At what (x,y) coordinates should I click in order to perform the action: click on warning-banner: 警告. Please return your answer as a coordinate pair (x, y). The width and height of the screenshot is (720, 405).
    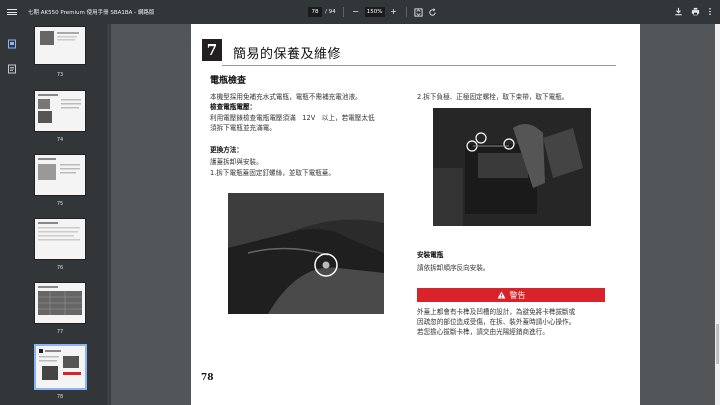
    Looking at the image, I should click on (511, 295).